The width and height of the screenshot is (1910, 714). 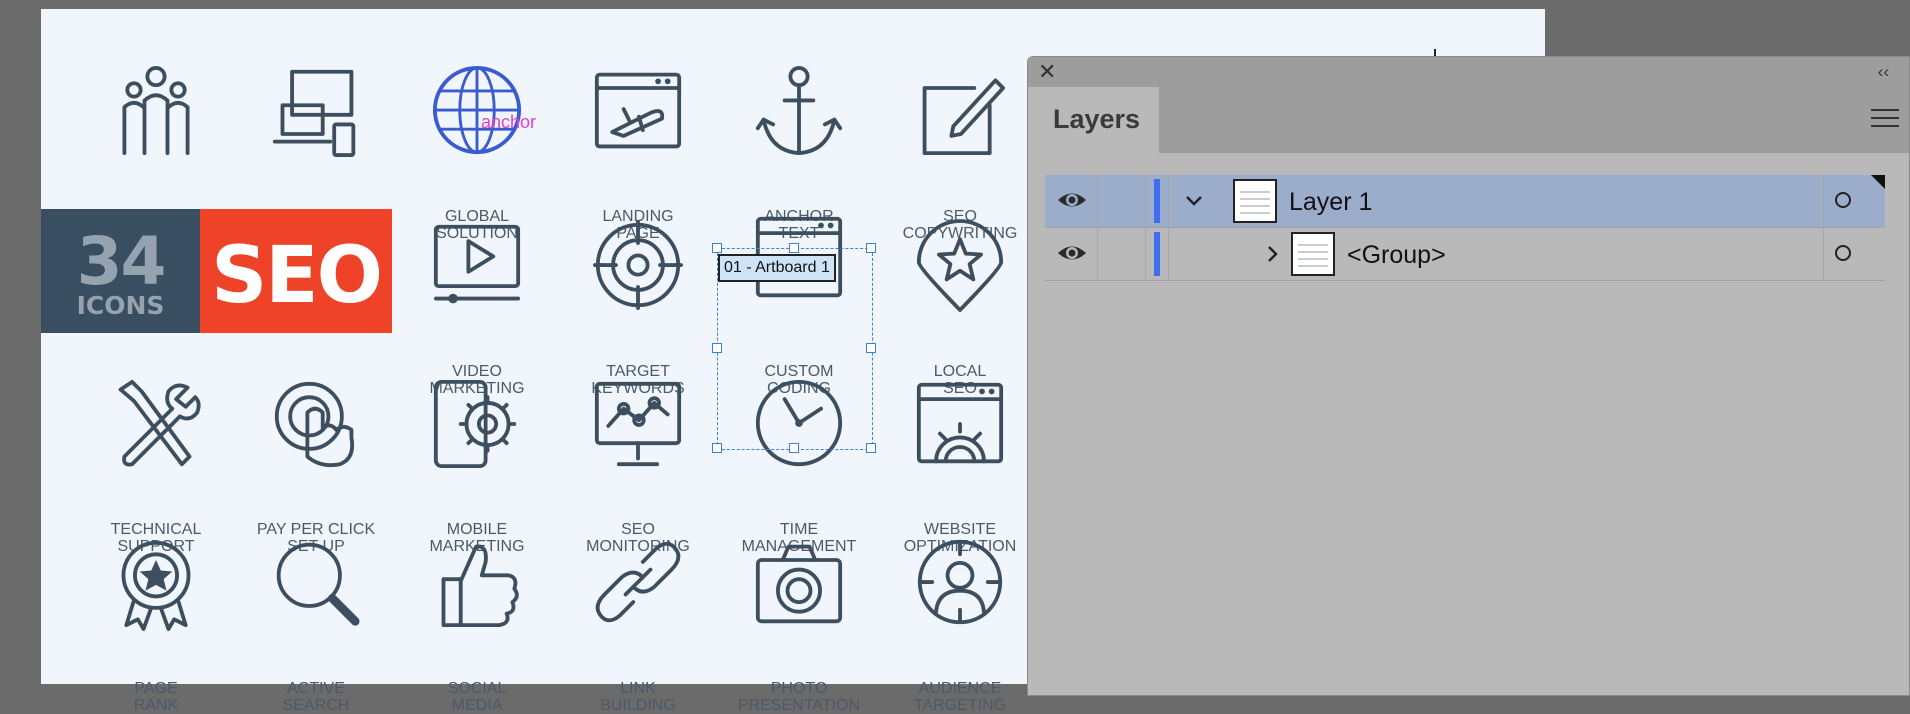 I want to click on handle-bottom-middle, so click(x=794, y=448).